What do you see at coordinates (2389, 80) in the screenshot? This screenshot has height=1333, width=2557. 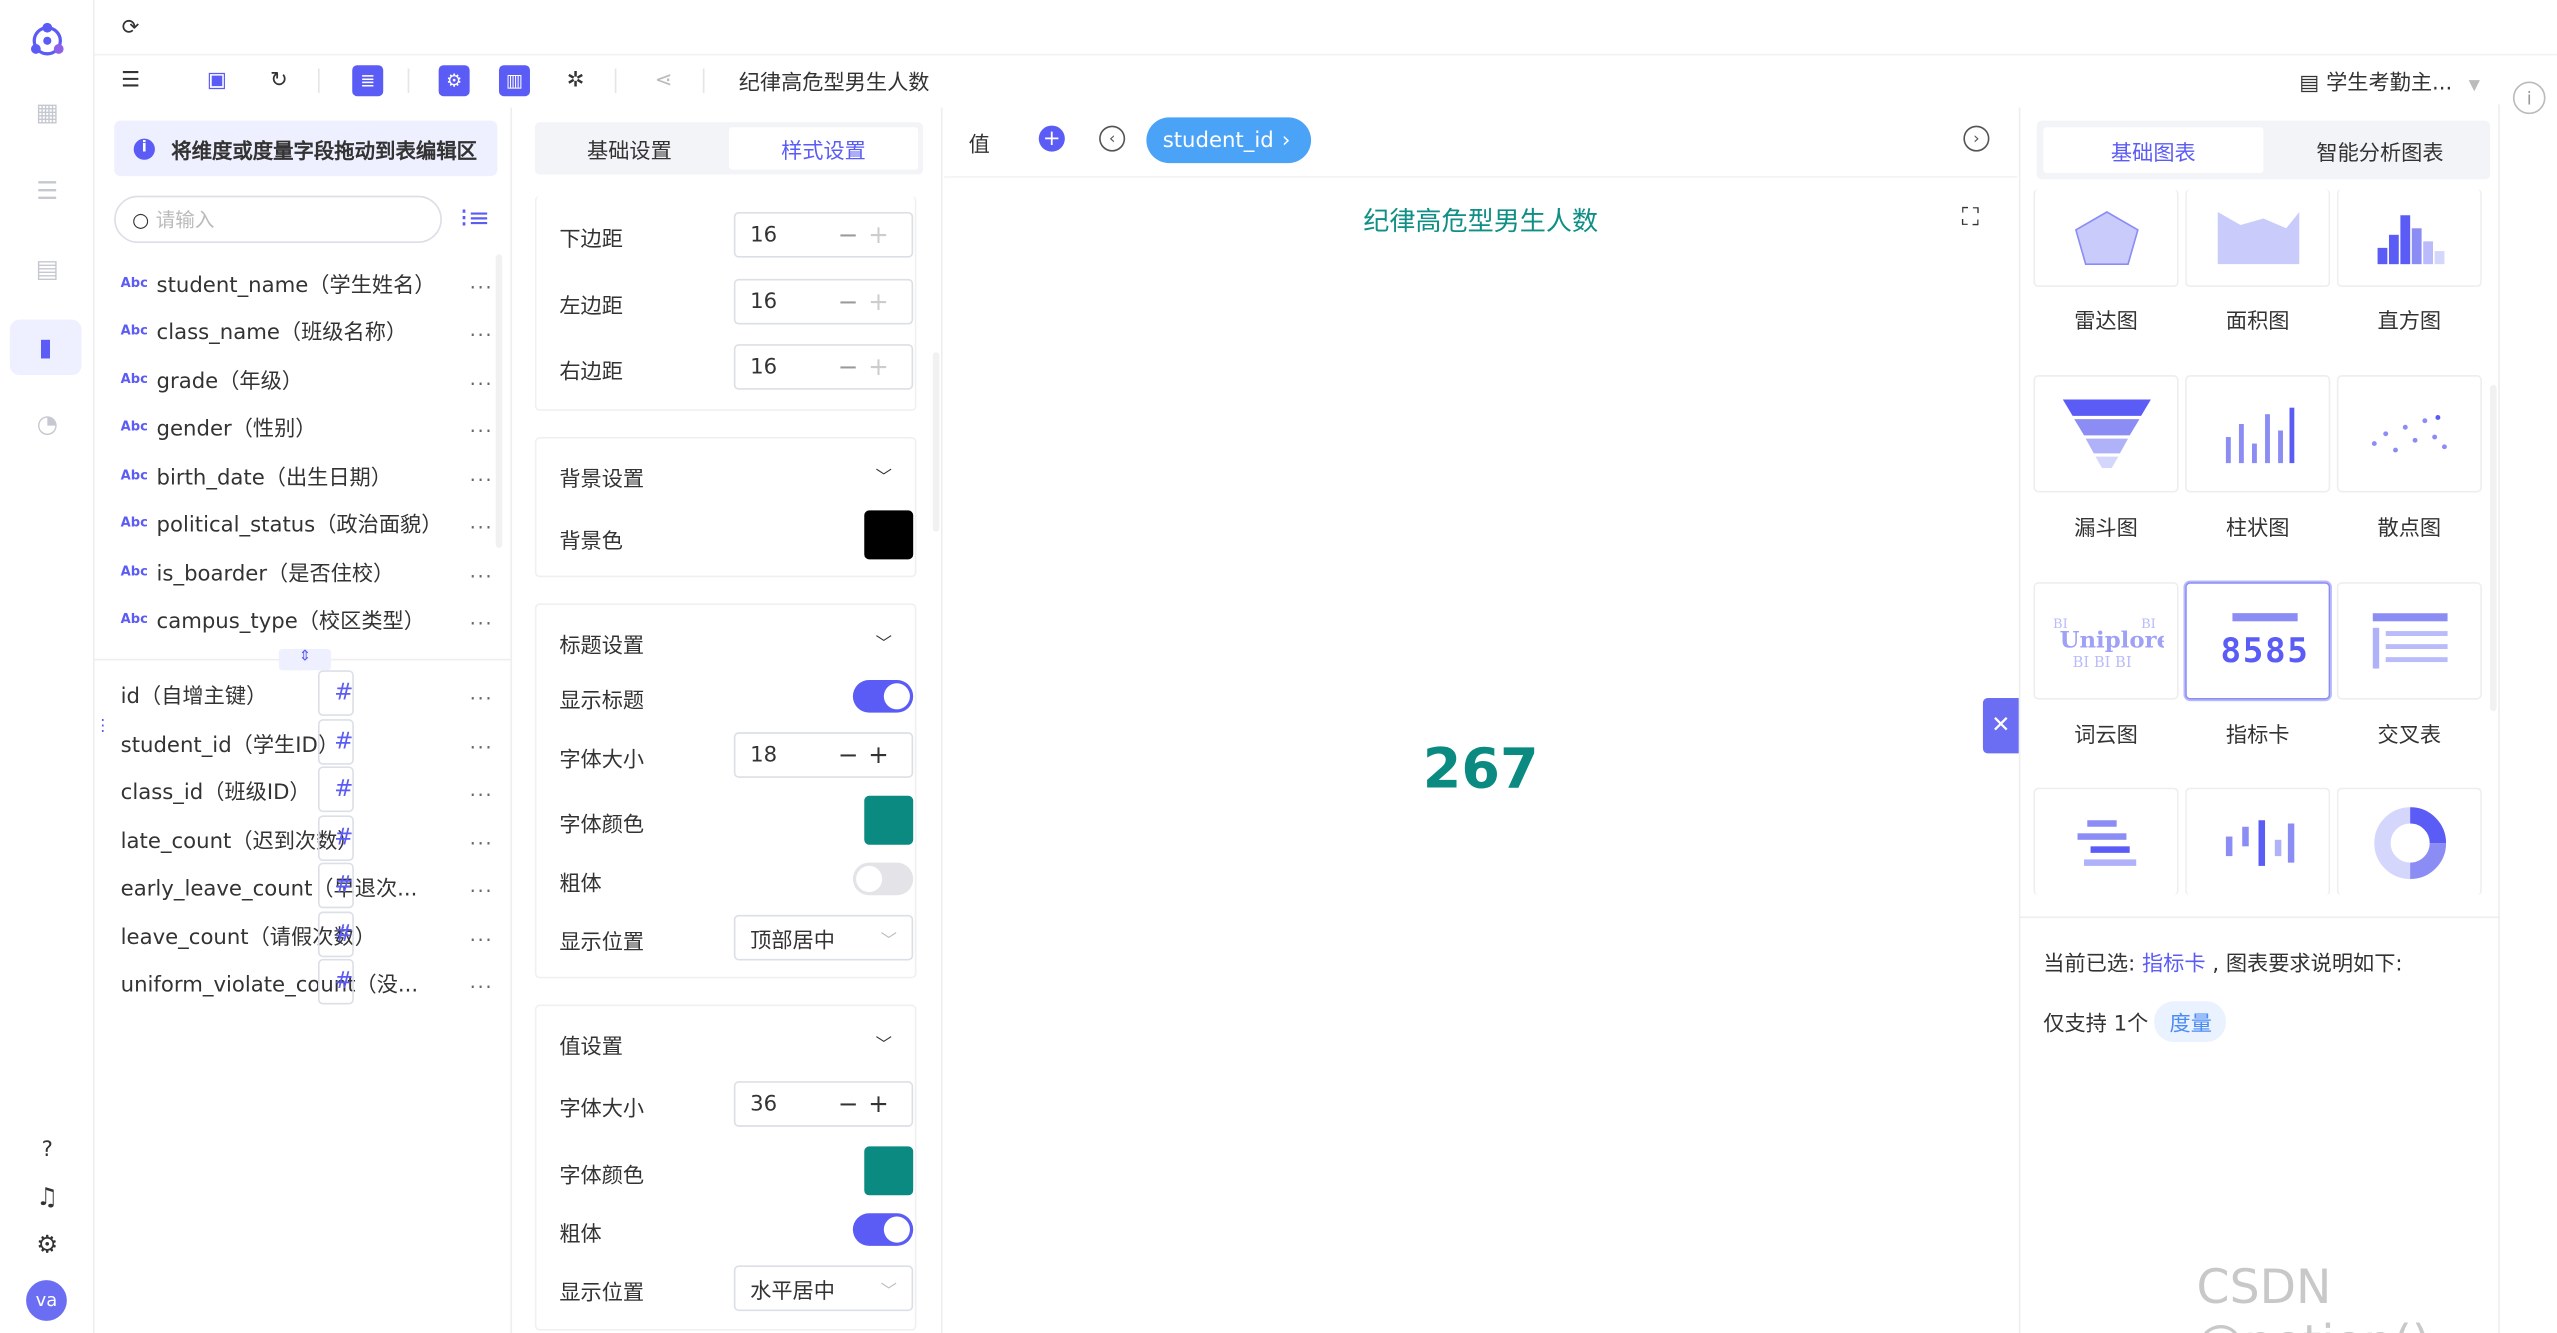 I see `project-selector: ▤ 学生考勤主... ▼` at bounding box center [2389, 80].